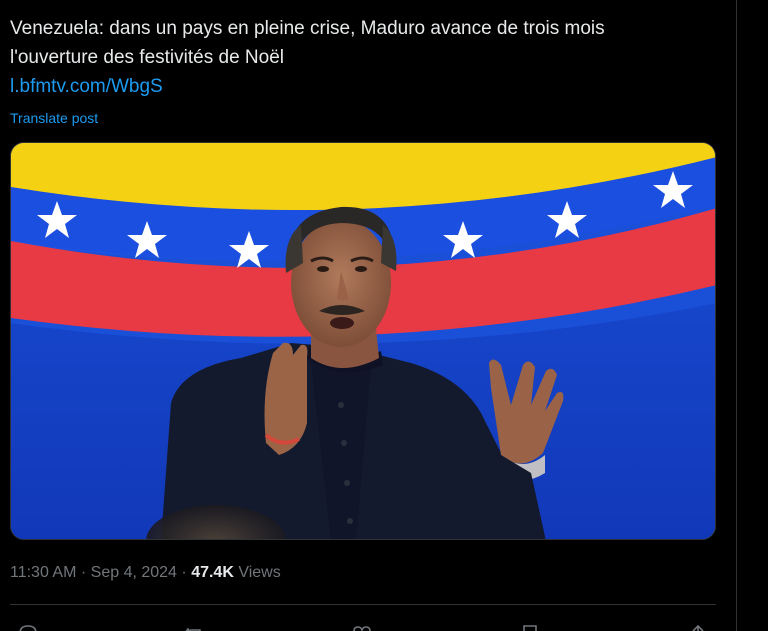  I want to click on post-text-line-2: l'ouverture des festivités de Noël, so click(147, 57).